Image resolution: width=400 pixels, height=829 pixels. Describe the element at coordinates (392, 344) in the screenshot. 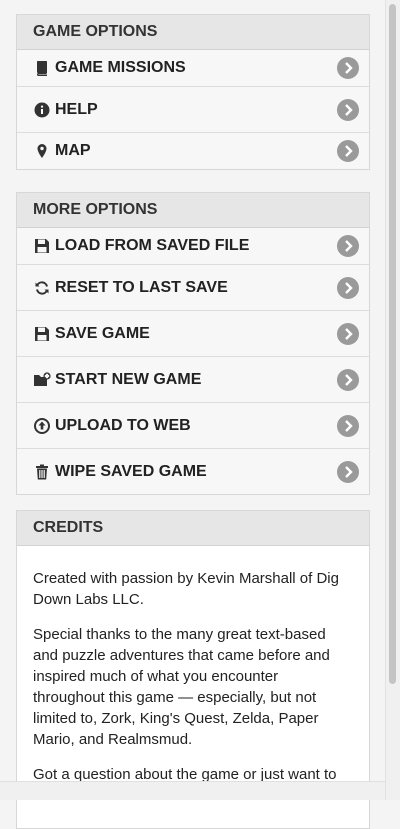

I see `scrollbar-thumb` at that location.